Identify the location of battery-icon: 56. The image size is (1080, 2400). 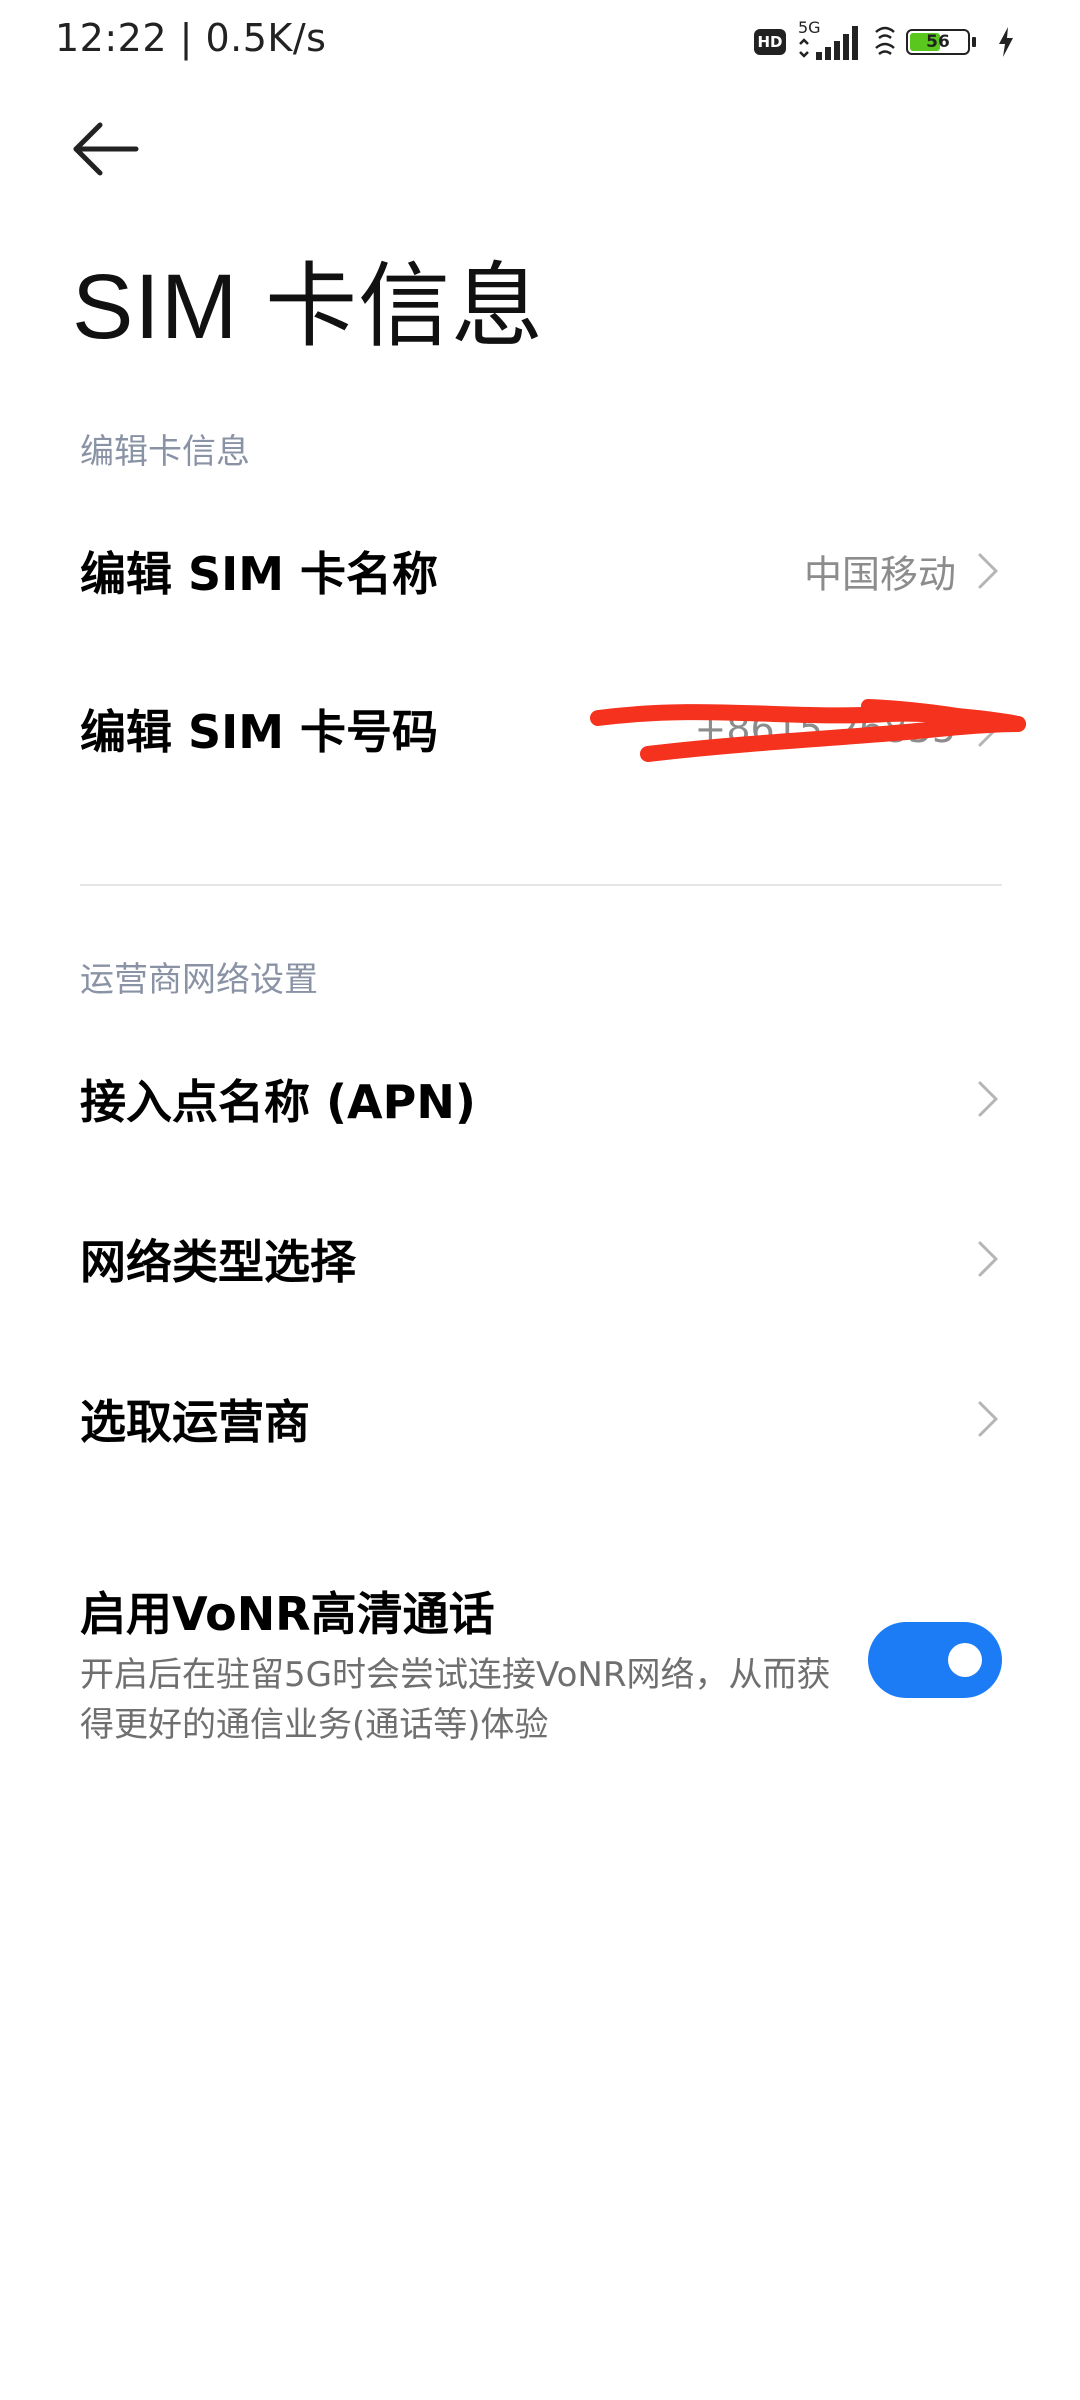
(946, 42).